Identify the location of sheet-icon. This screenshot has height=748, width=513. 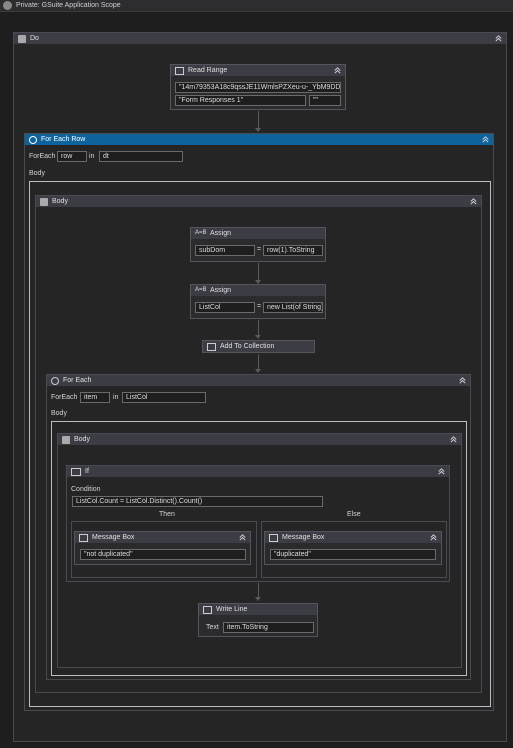
(179, 70).